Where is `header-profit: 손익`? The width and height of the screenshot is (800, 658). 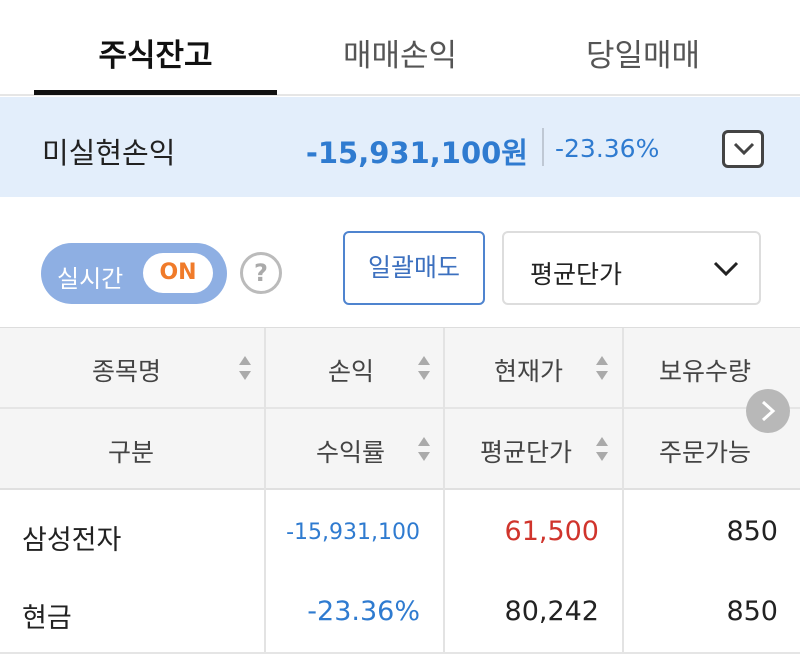
header-profit: 손익 is located at coordinates (354, 368).